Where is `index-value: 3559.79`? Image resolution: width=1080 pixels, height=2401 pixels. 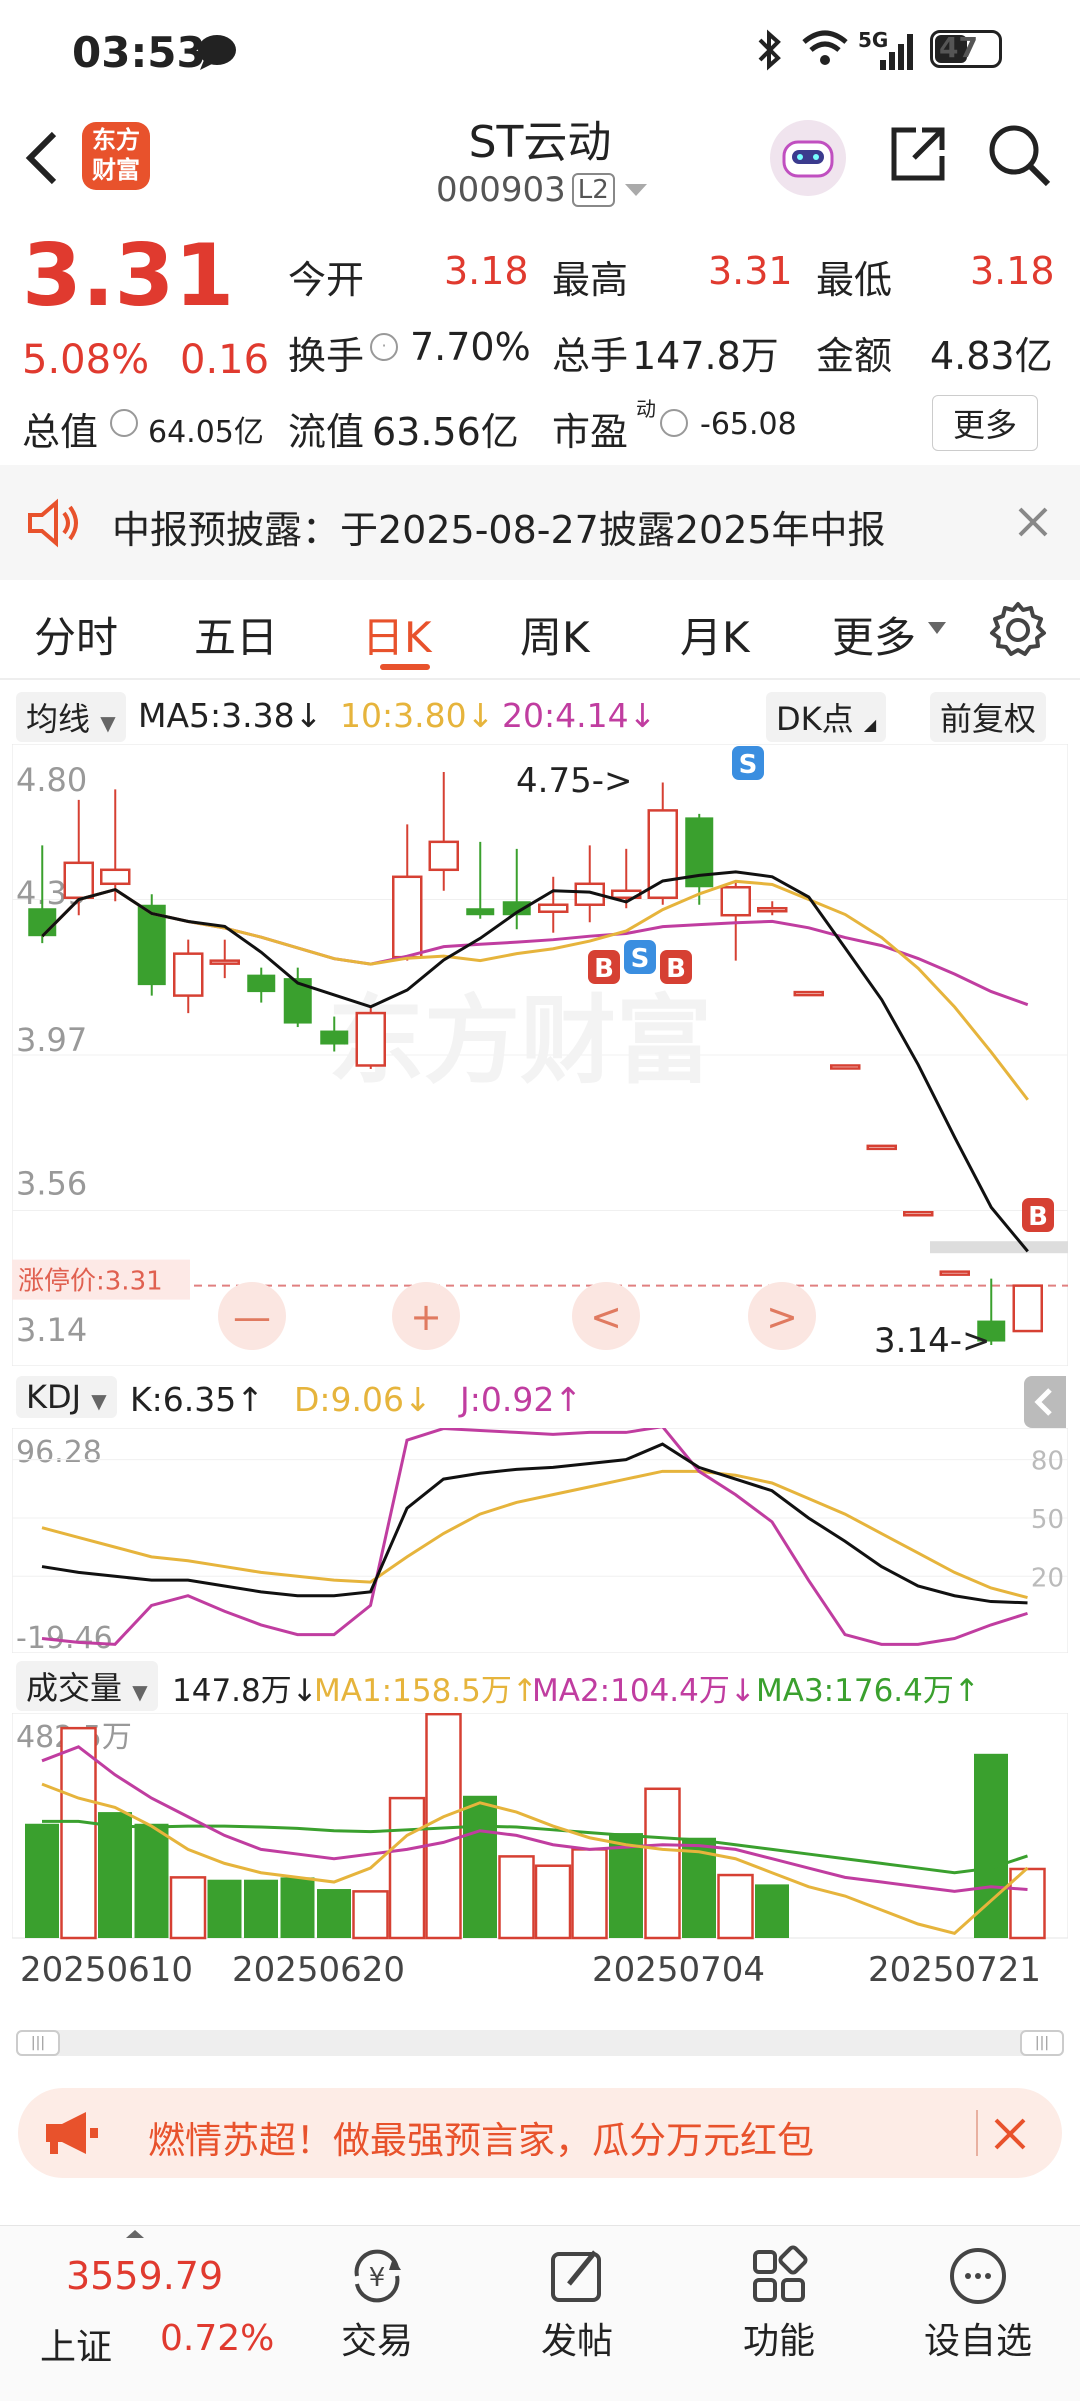
index-value: 3559.79 is located at coordinates (144, 2276).